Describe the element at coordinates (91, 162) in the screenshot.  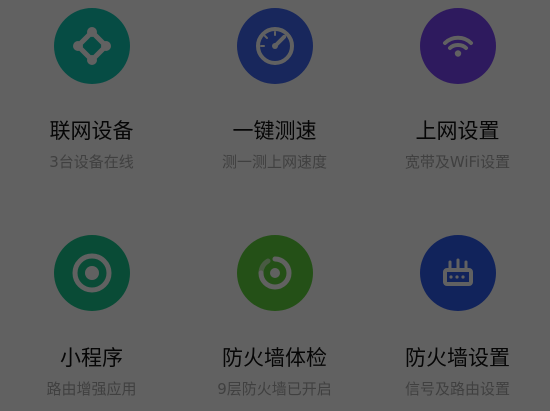
I see `tile-subtitle: 3台设备在线` at that location.